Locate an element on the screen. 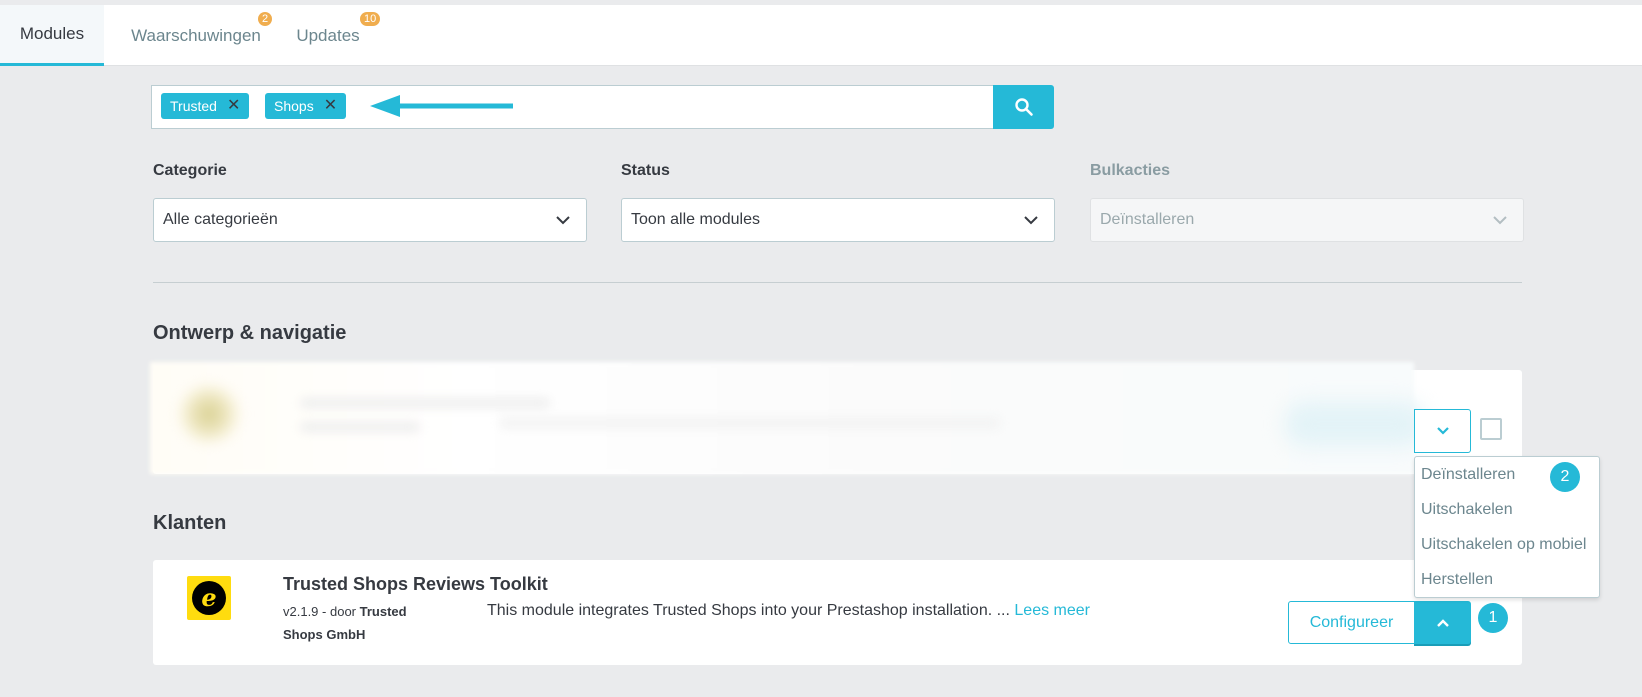 The height and width of the screenshot is (697, 1642). category-select: Alle categorieën is located at coordinates (370, 220).